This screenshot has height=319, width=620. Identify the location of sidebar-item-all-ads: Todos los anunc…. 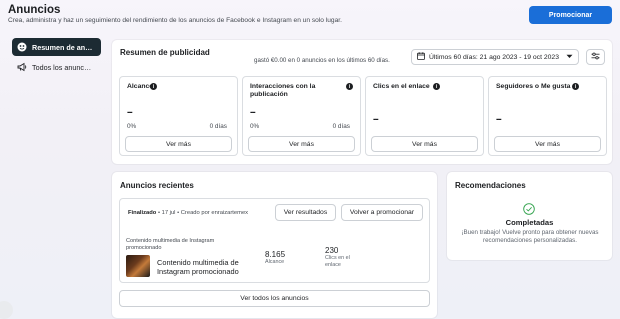
(56, 67).